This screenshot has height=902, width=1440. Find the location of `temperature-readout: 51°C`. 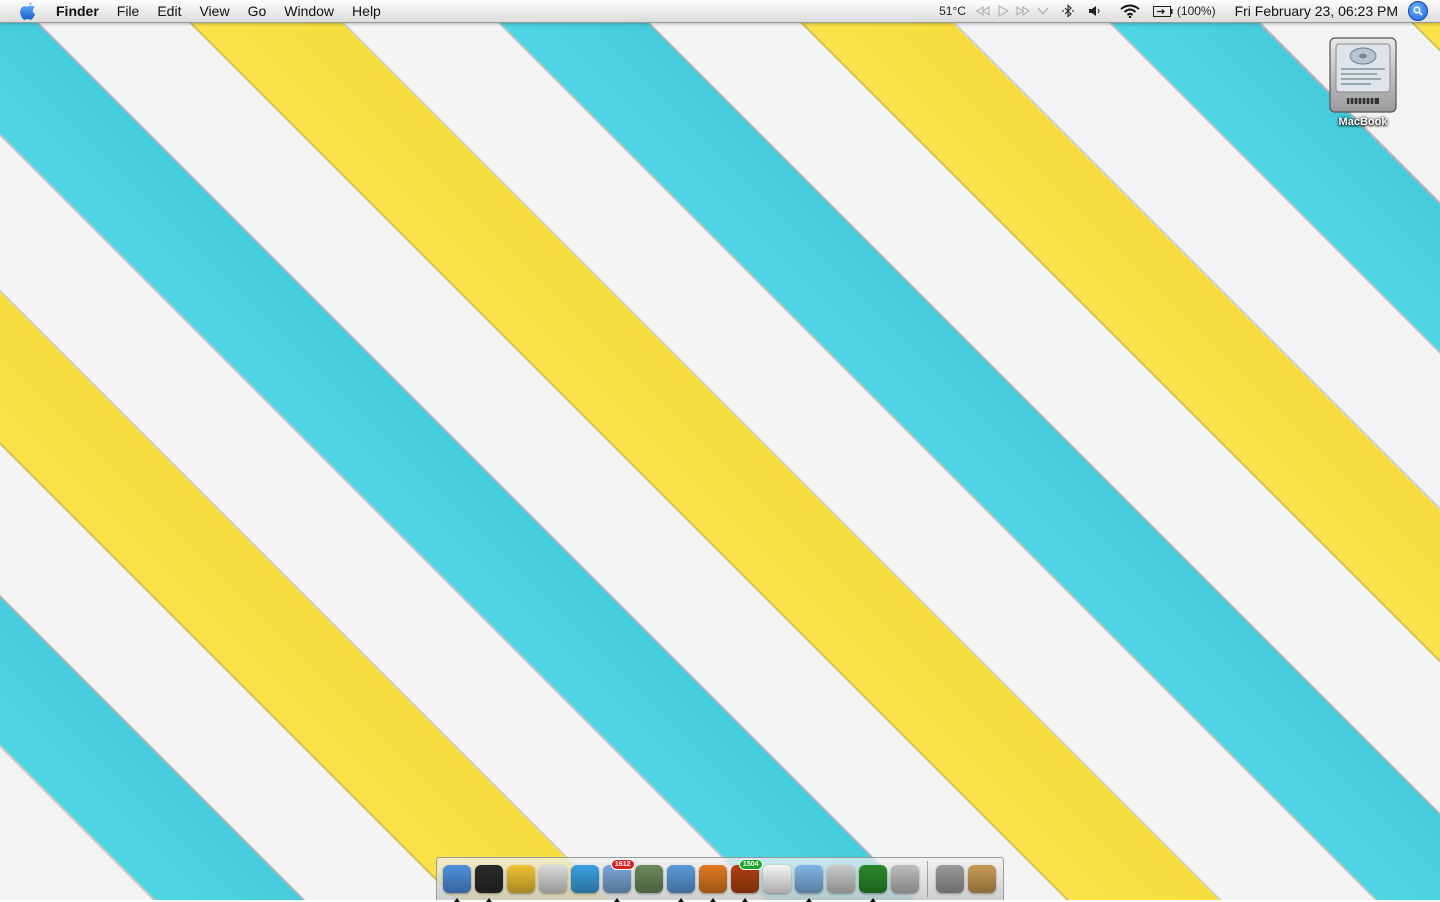

temperature-readout: 51°C is located at coordinates (952, 11).